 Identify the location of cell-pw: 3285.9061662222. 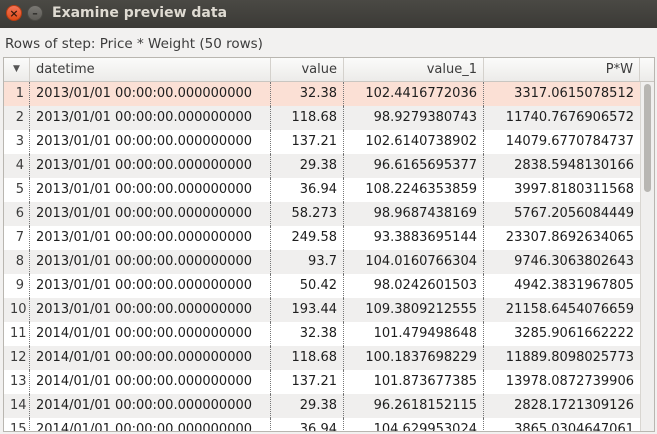
(562, 334).